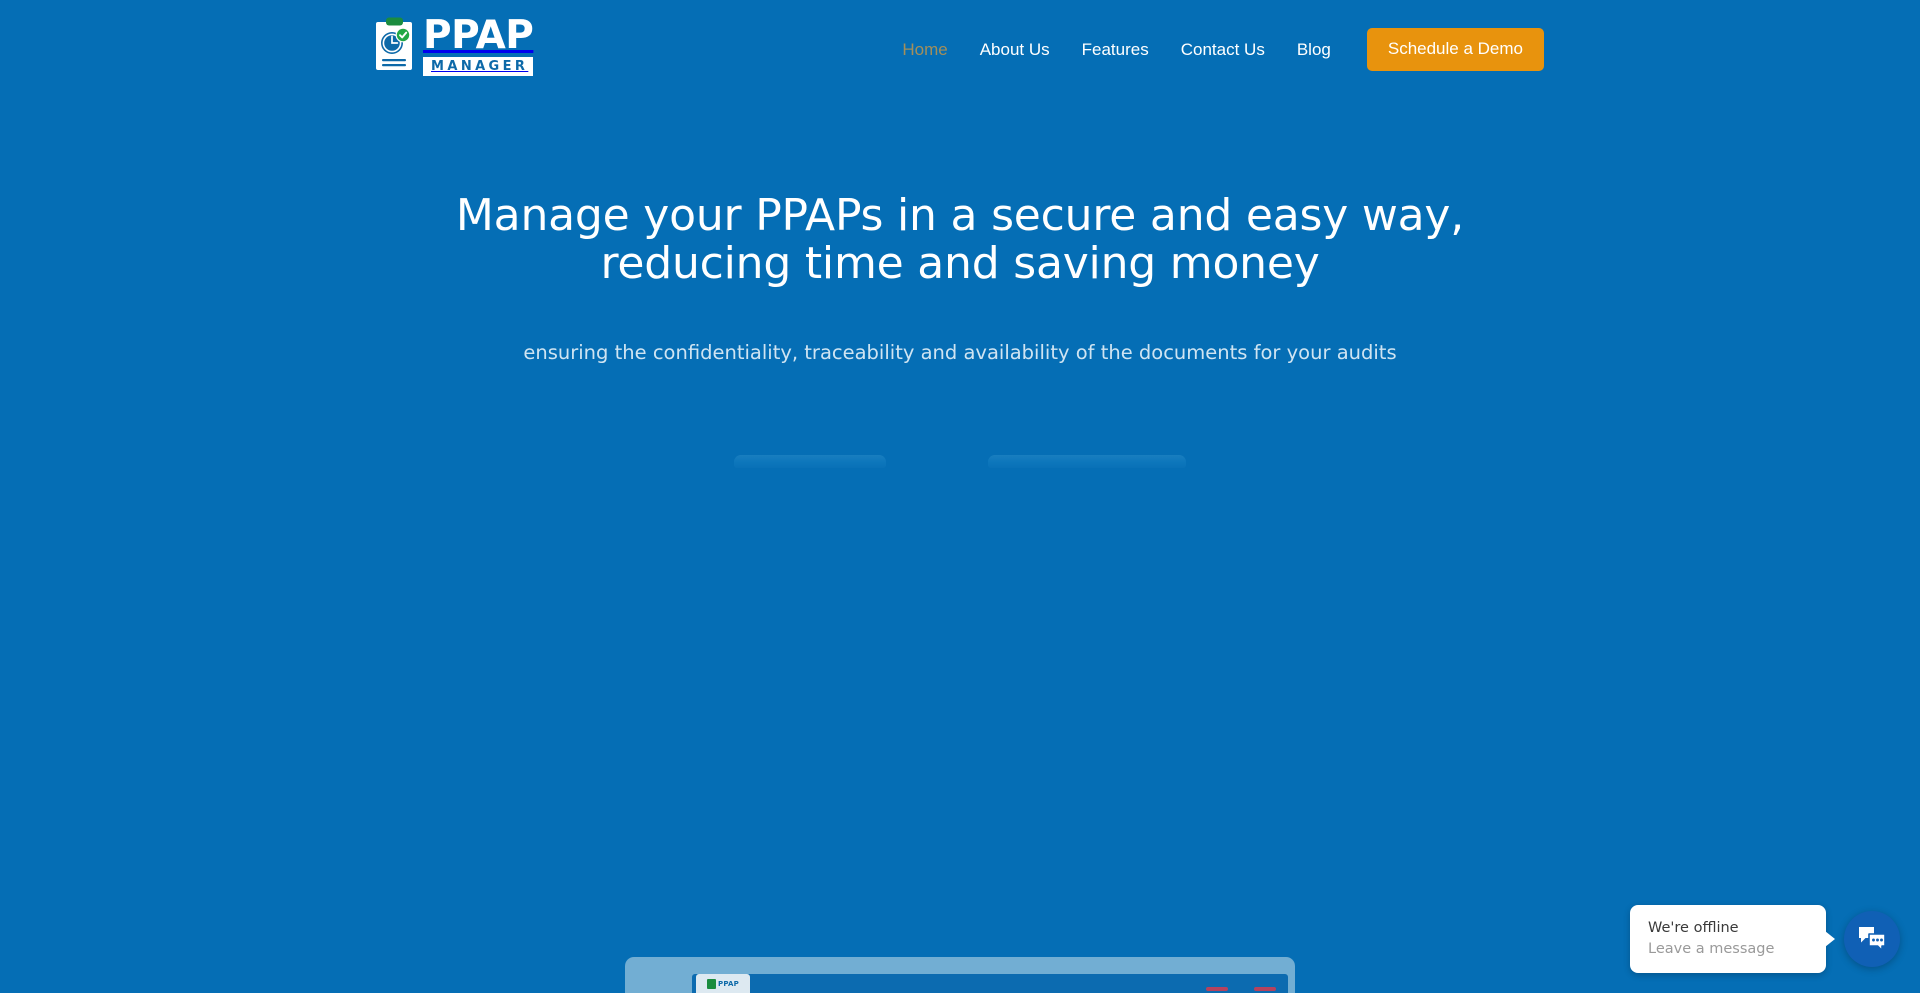  I want to click on app-mockup-toolbar: PPAP, so click(990, 983).